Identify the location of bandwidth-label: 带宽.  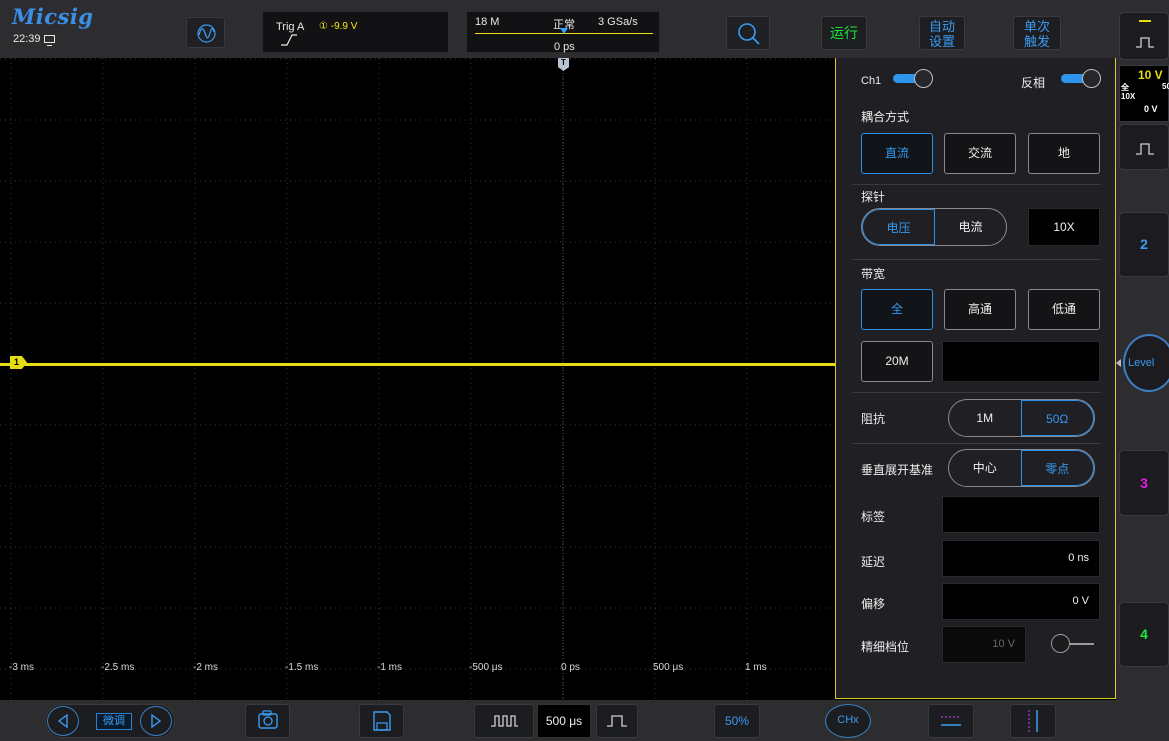
(873, 274).